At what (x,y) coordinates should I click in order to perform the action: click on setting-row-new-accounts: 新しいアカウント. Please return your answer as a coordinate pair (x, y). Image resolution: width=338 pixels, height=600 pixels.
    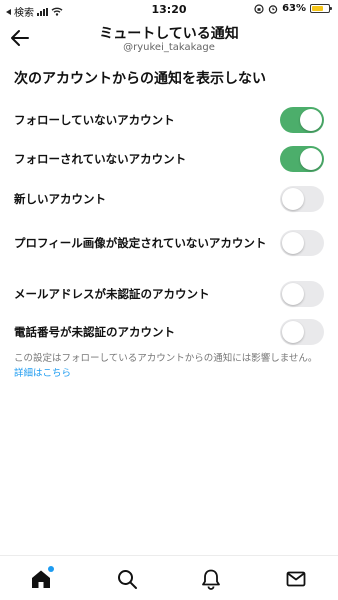
    Looking at the image, I should click on (169, 199).